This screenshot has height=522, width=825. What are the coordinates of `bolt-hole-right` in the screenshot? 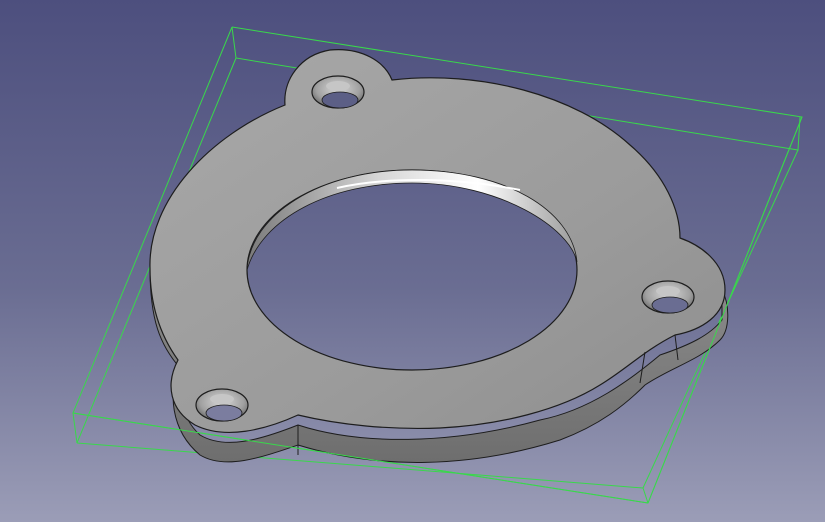 It's located at (668, 297).